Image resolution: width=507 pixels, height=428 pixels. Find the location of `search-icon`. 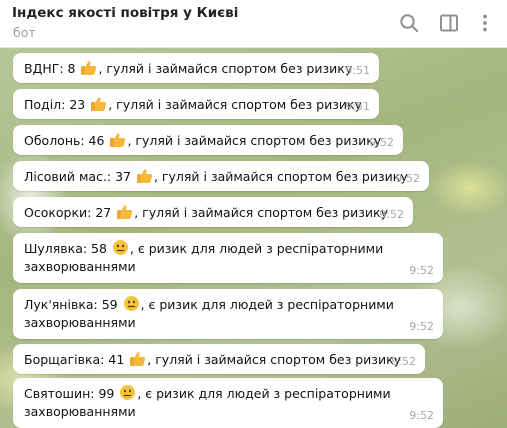

search-icon is located at coordinates (409, 23).